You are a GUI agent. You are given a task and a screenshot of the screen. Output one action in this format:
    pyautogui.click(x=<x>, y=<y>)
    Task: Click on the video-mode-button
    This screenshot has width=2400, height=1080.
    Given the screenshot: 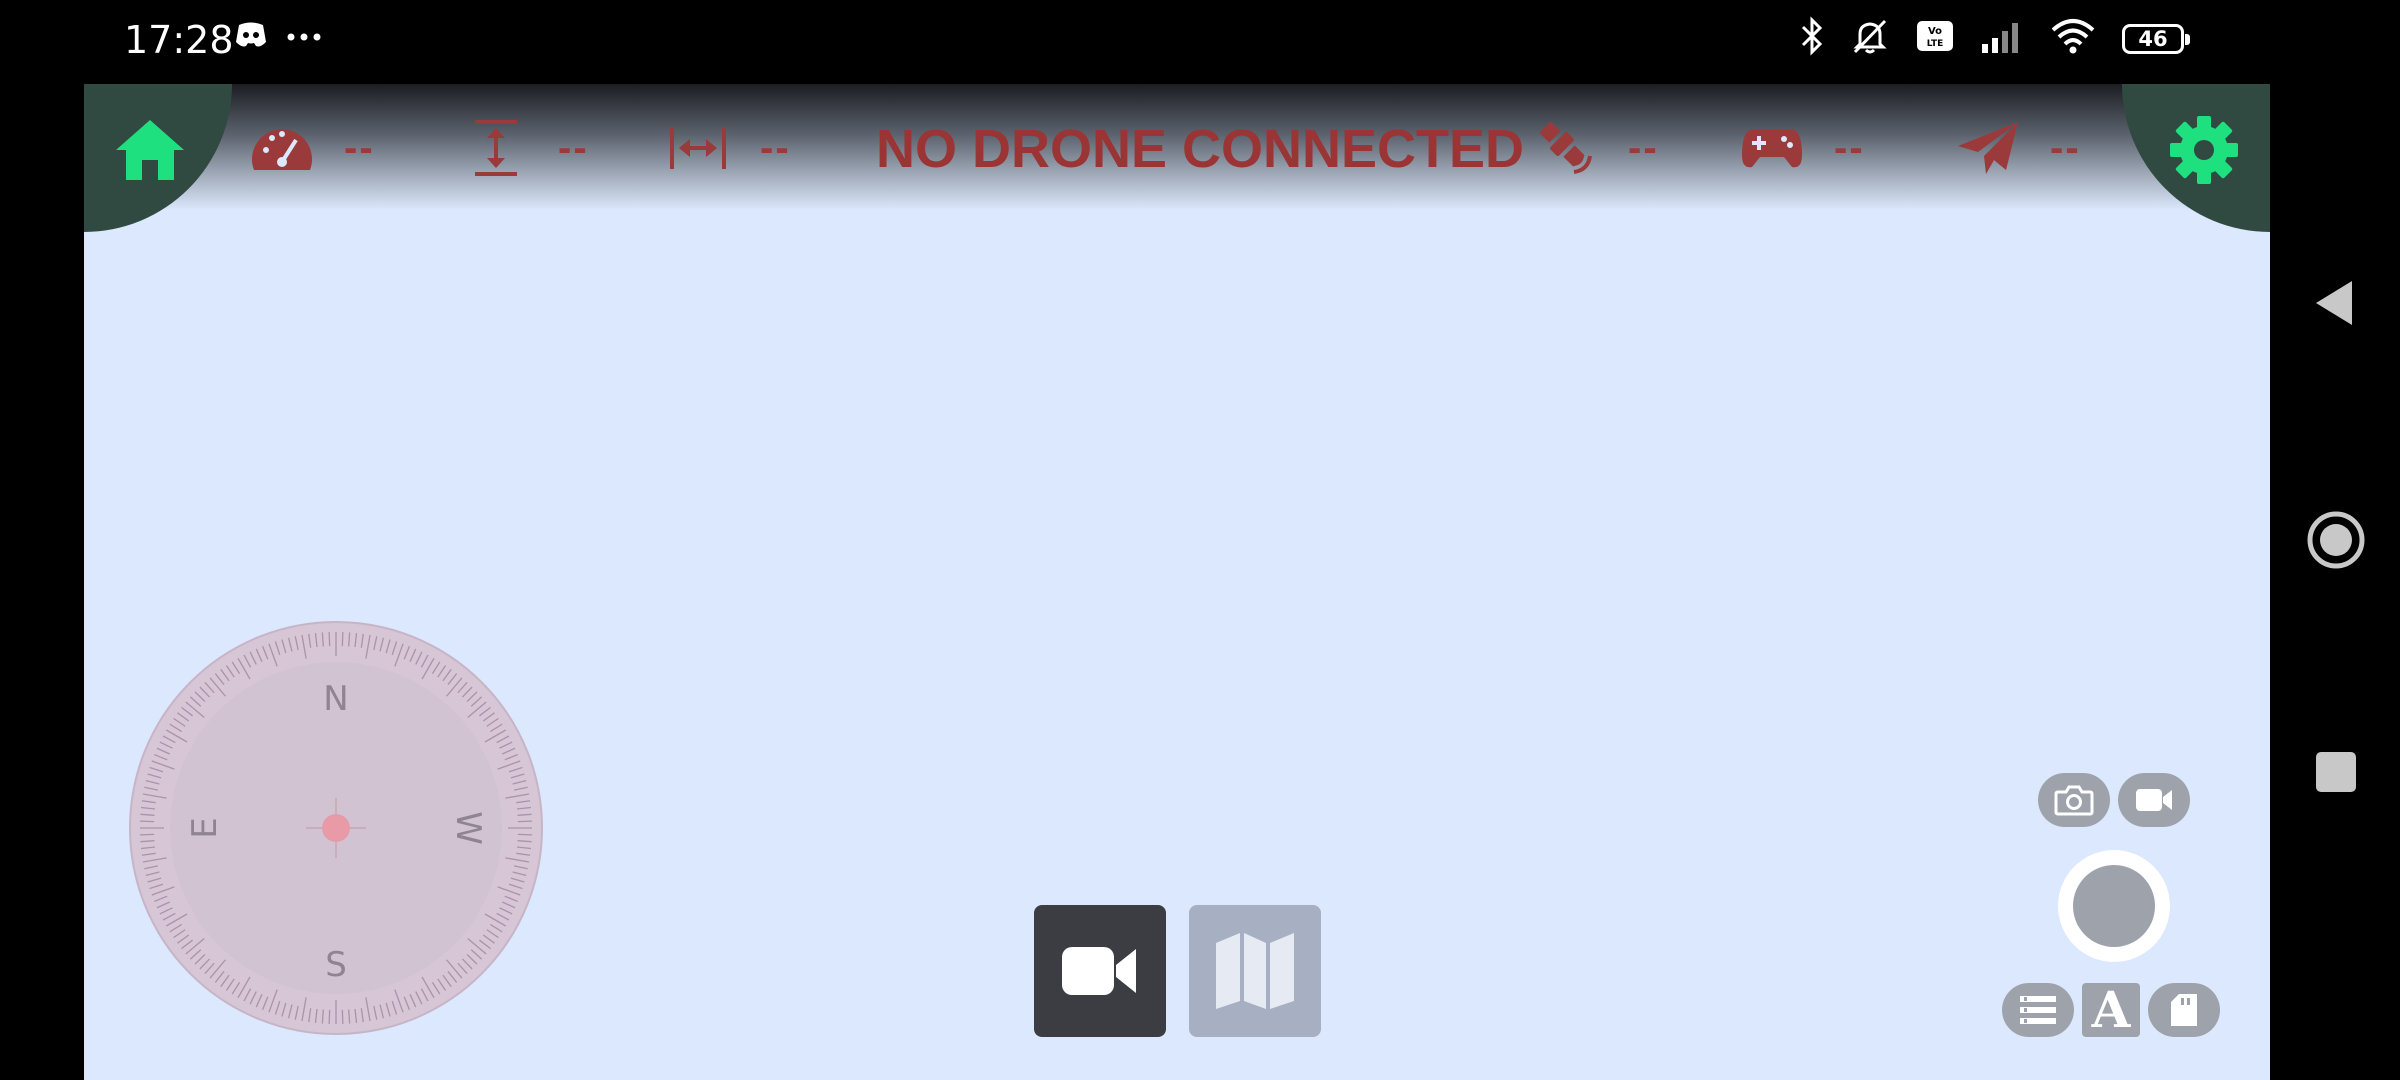 What is the action you would take?
    pyautogui.click(x=2154, y=800)
    